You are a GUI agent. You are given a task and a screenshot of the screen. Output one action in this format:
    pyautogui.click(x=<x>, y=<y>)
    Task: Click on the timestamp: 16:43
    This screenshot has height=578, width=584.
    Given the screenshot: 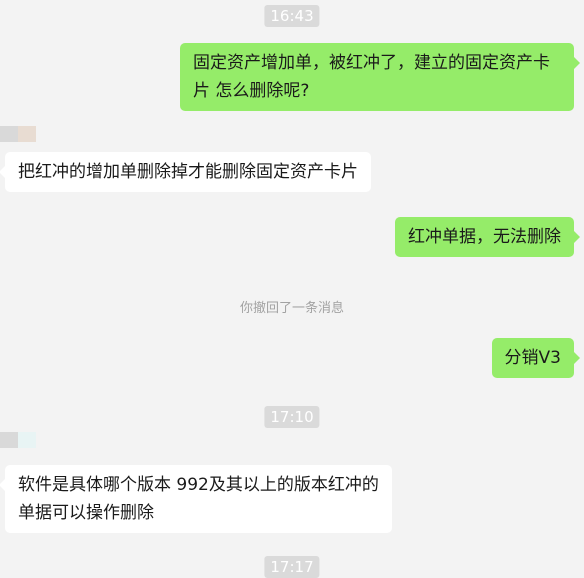 What is the action you would take?
    pyautogui.click(x=292, y=16)
    